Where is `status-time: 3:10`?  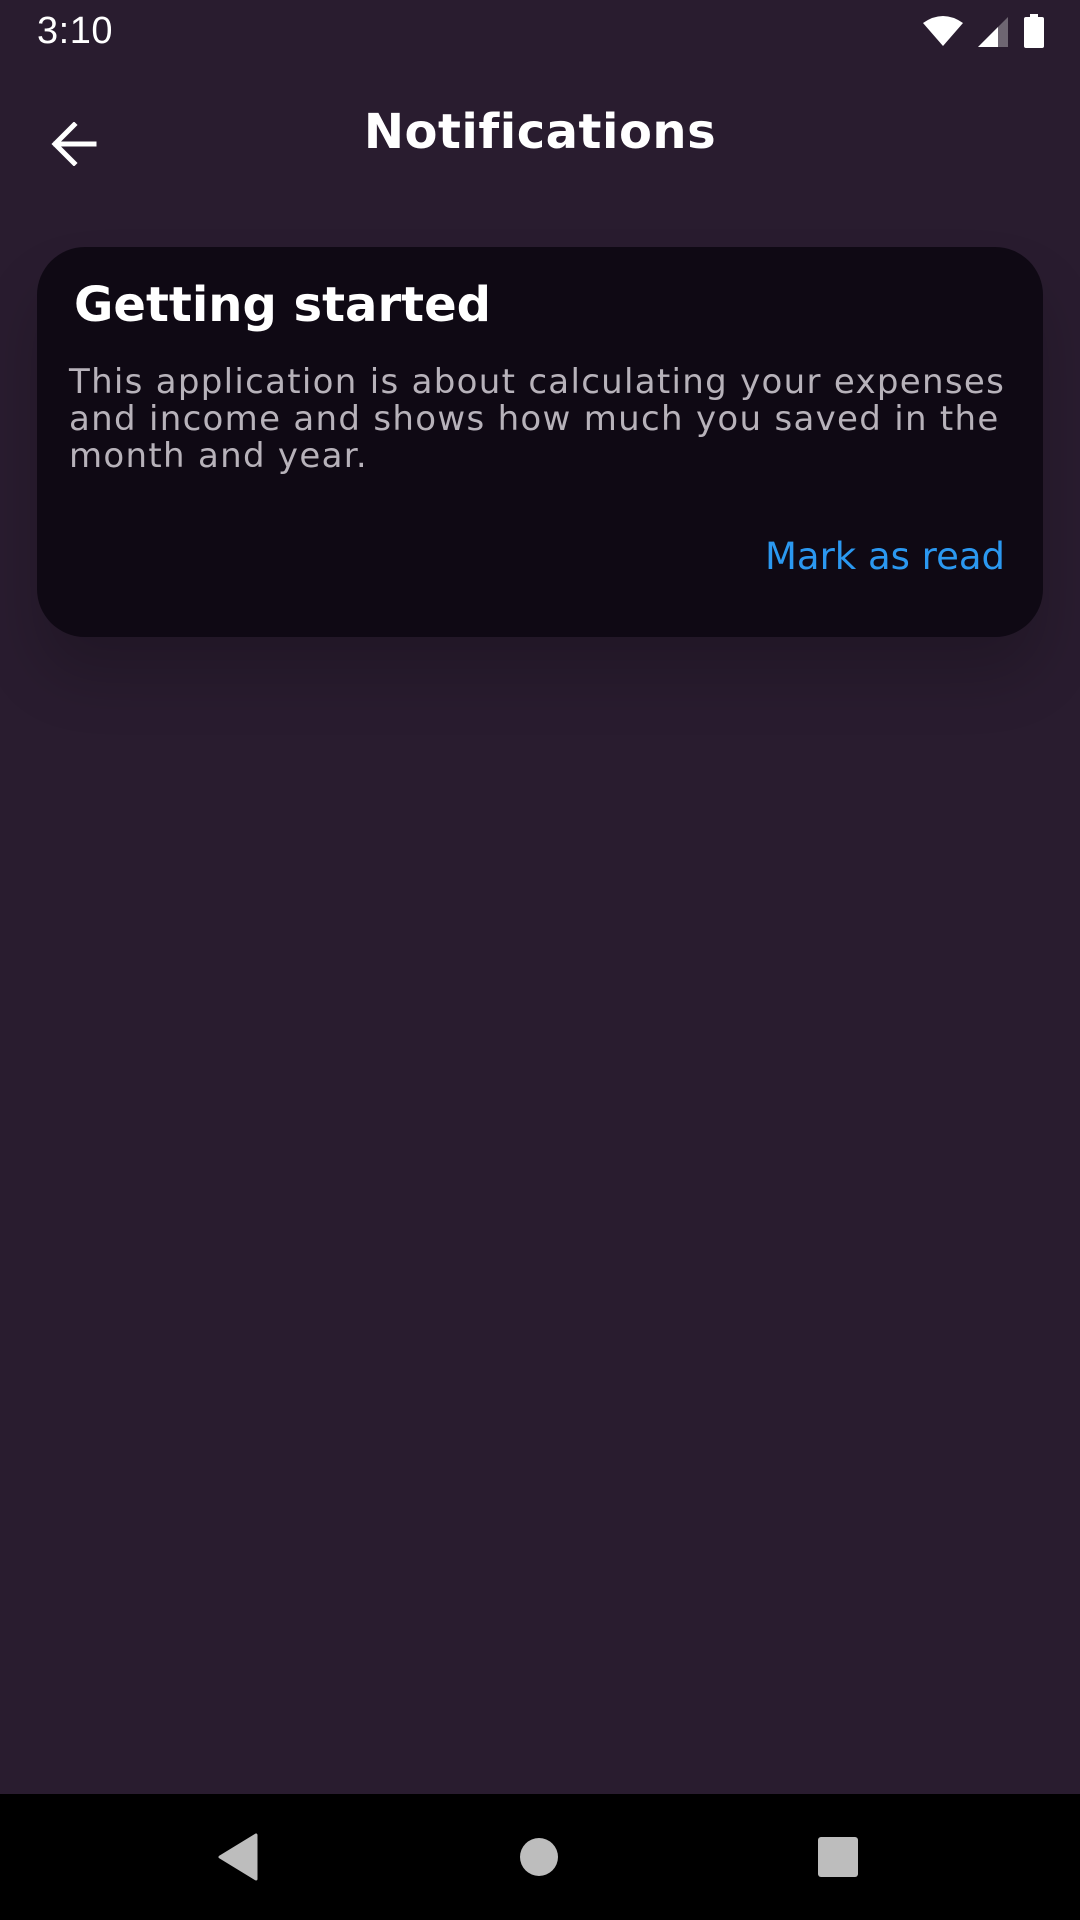
status-time: 3:10 is located at coordinates (75, 31).